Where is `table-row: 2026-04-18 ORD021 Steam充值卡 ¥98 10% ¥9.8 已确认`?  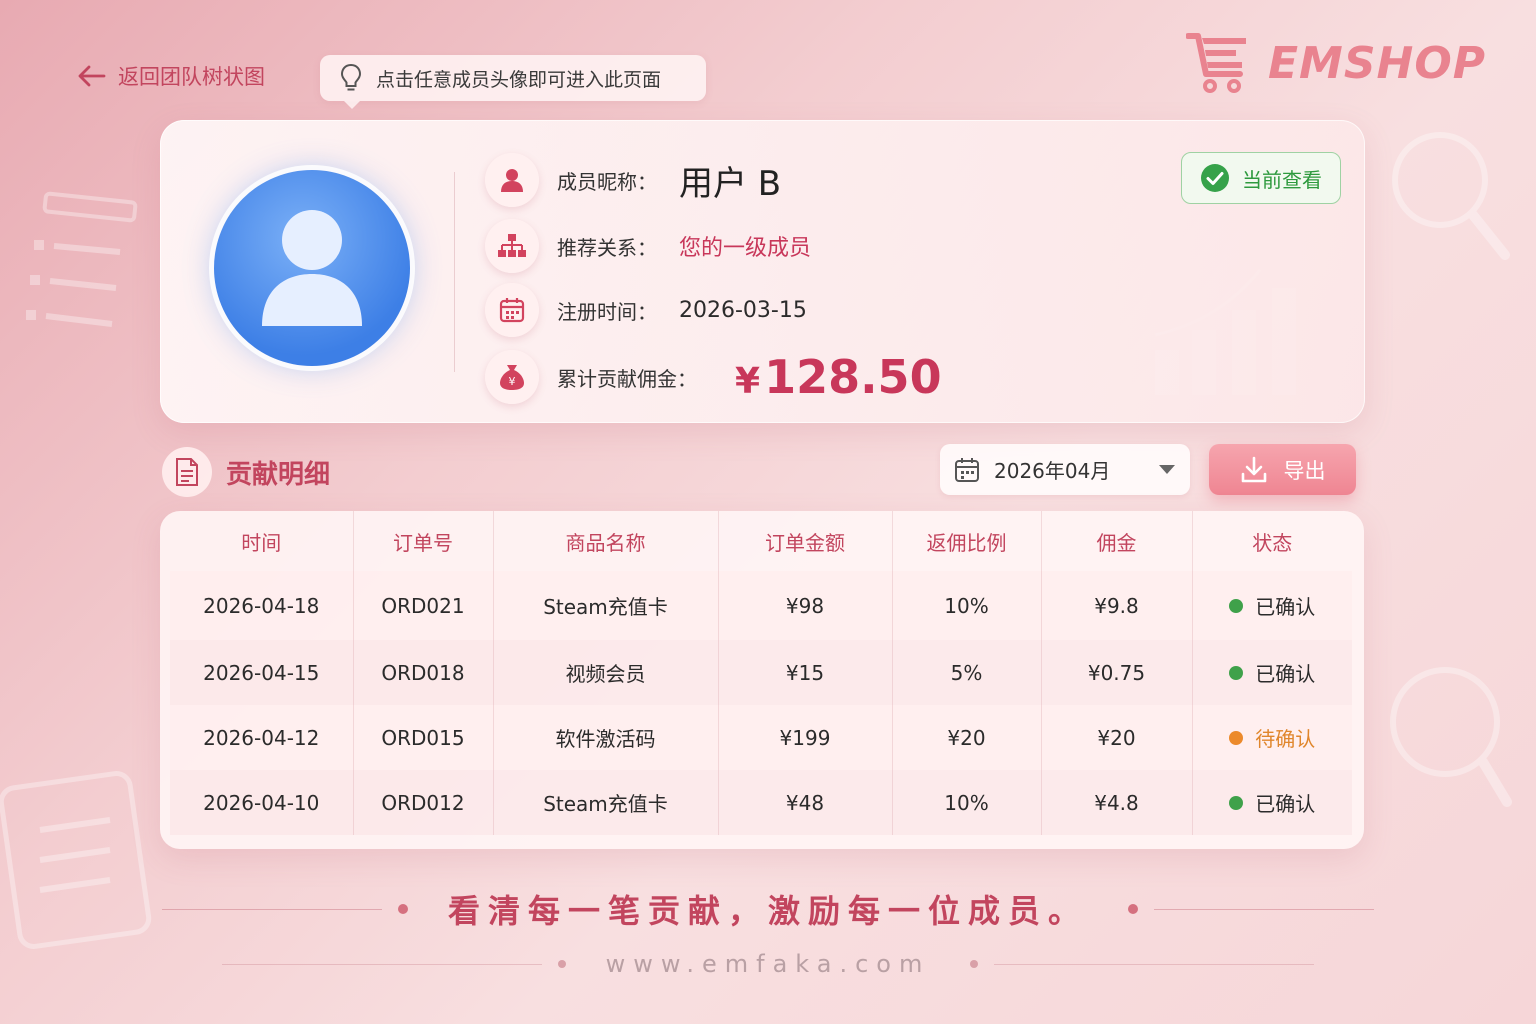
table-row: 2026-04-18 ORD021 Steam充值卡 ¥98 10% ¥9.8 已确认 is located at coordinates (761, 605).